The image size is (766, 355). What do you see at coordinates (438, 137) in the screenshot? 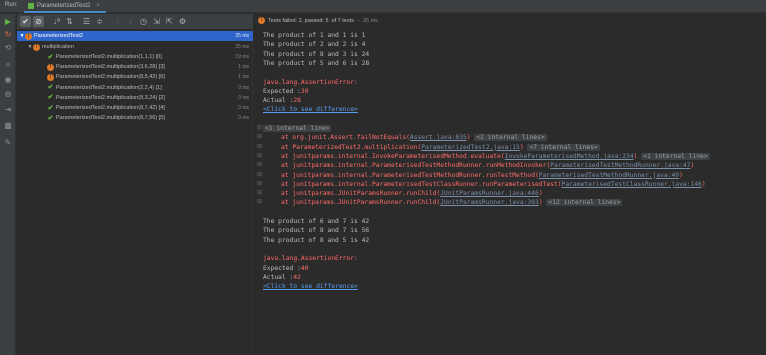
I see `source-link: Assert.java:835` at bounding box center [438, 137].